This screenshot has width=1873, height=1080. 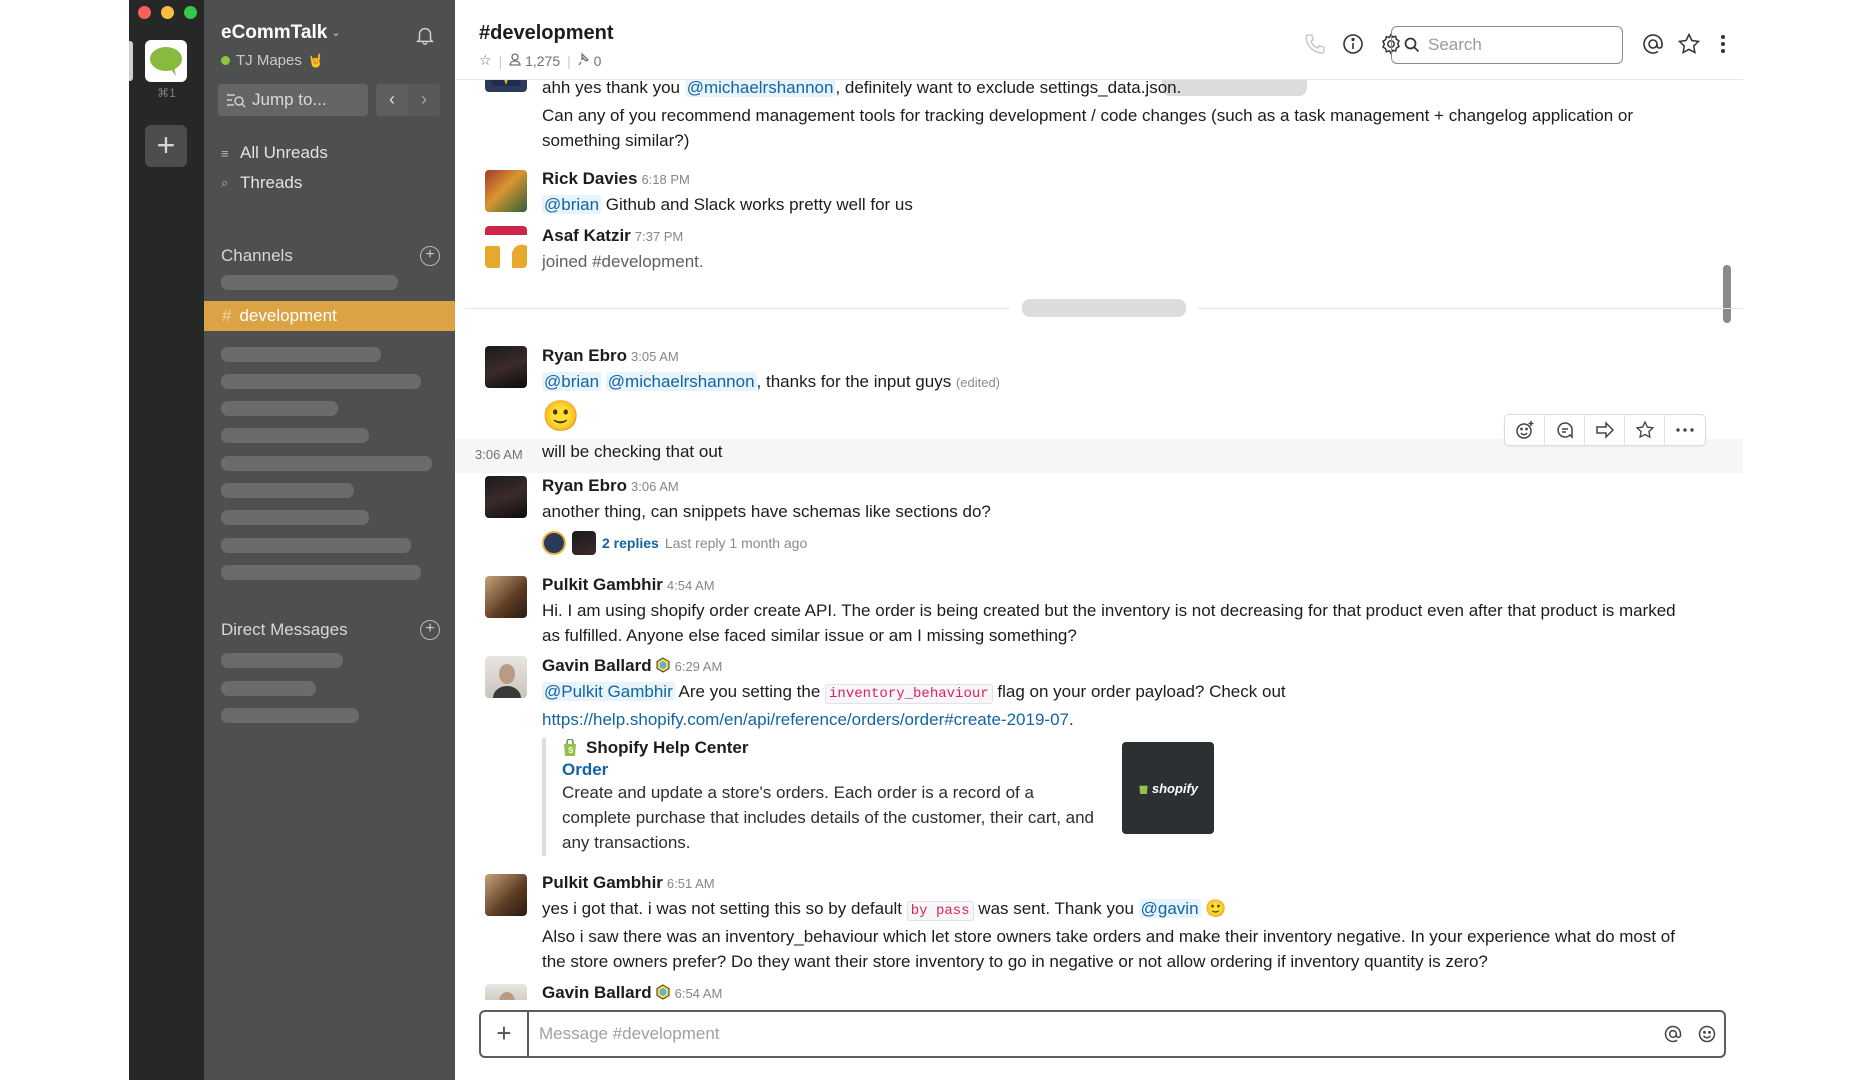 What do you see at coordinates (392, 100) in the screenshot?
I see `back-button: ‹` at bounding box center [392, 100].